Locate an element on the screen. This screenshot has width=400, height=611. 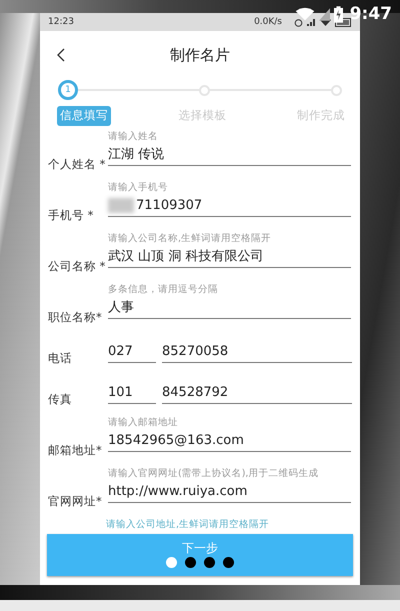
area-code-field: 027 is located at coordinates (132, 352).